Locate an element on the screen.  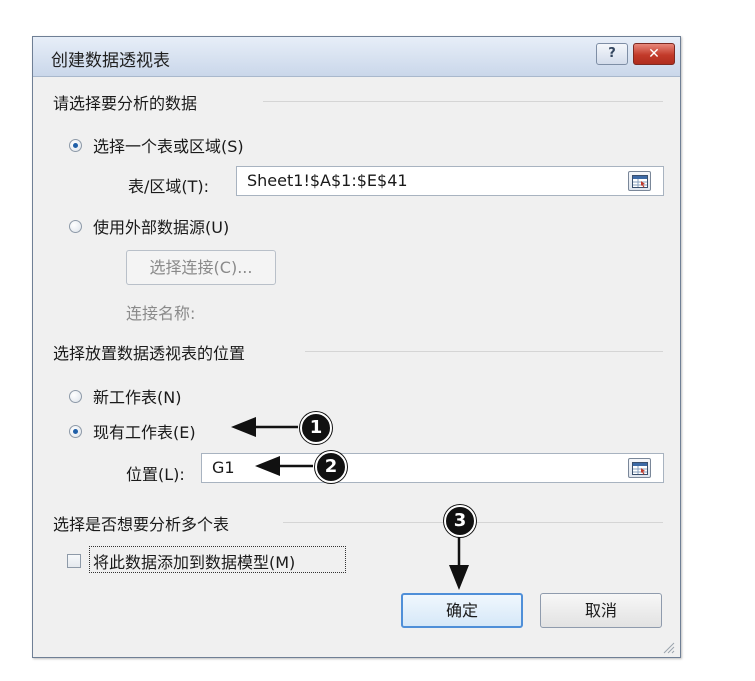
annotation-arrows is located at coordinates (350, 503).